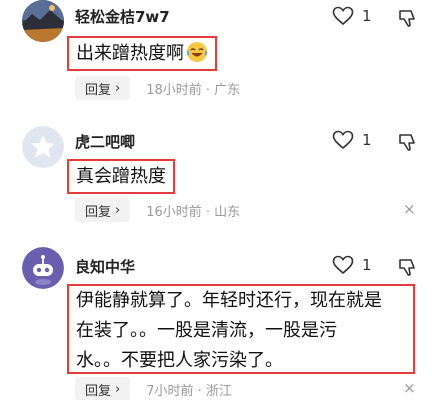  I want to click on default-star-avatar, so click(43, 147).